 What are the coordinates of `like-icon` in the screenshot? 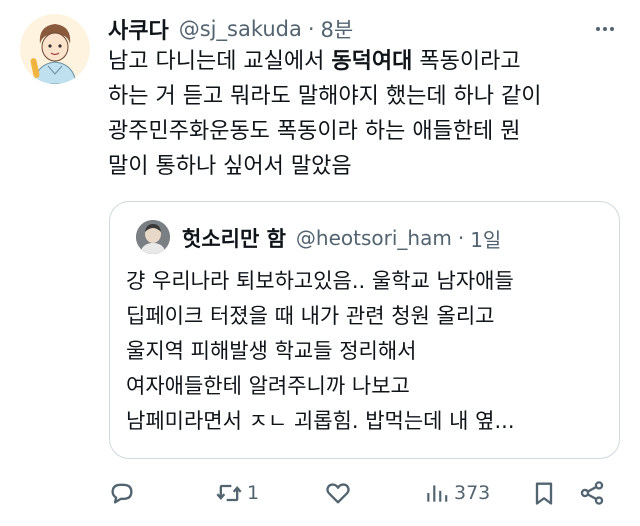 It's located at (338, 493).